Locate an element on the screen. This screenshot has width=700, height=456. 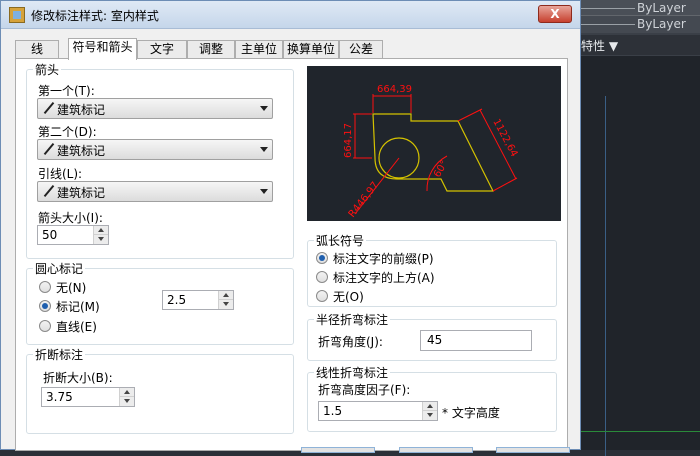
center-mark-none-label: 无(N) is located at coordinates (71, 288).